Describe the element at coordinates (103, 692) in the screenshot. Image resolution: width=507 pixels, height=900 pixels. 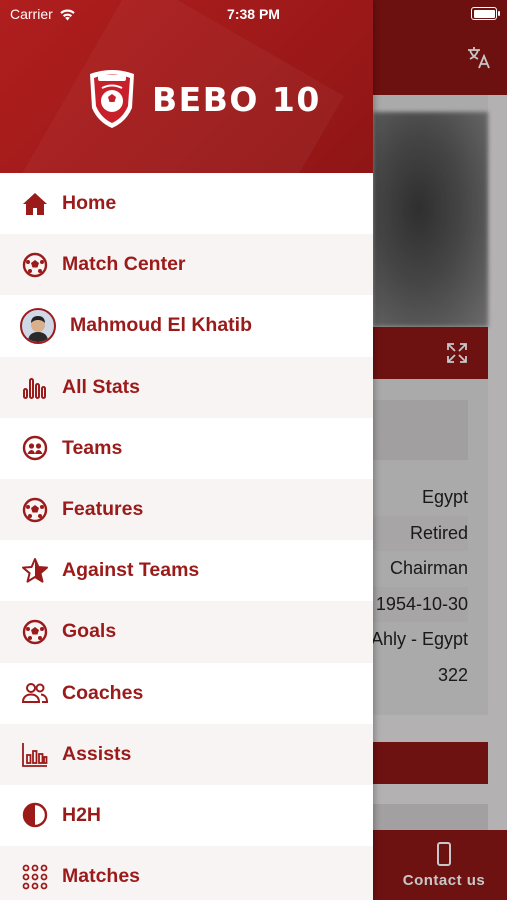
I see `menu-label: Coaches` at that location.